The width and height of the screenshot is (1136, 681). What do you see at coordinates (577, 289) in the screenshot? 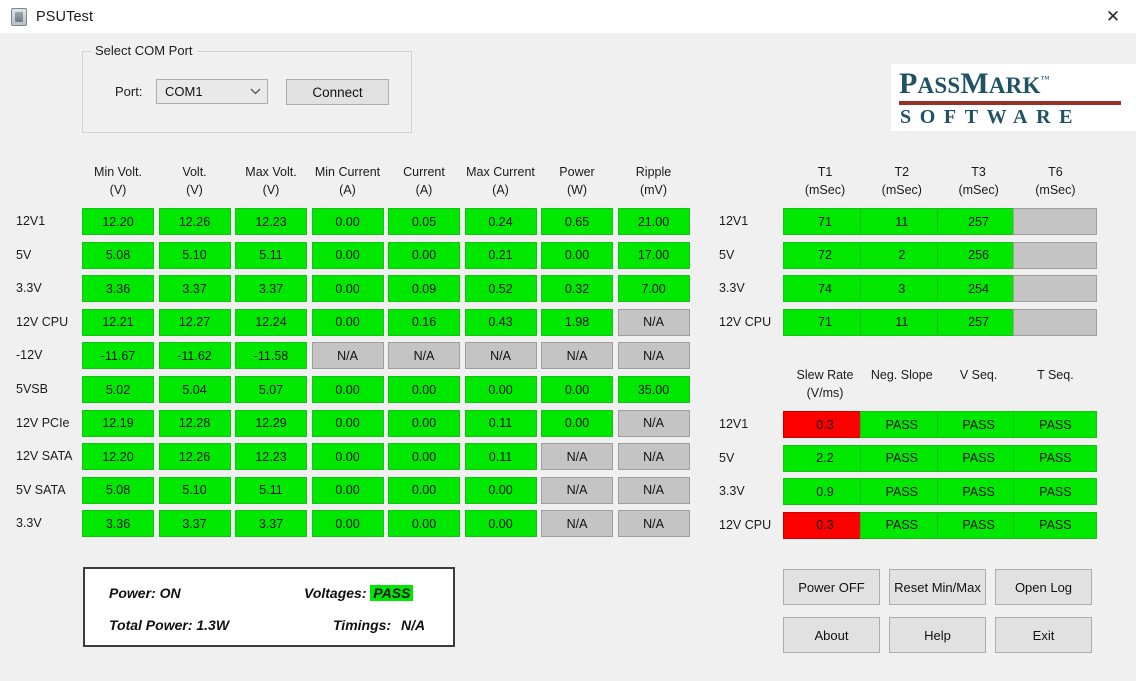
I see `voltage-cell: 0.32` at bounding box center [577, 289].